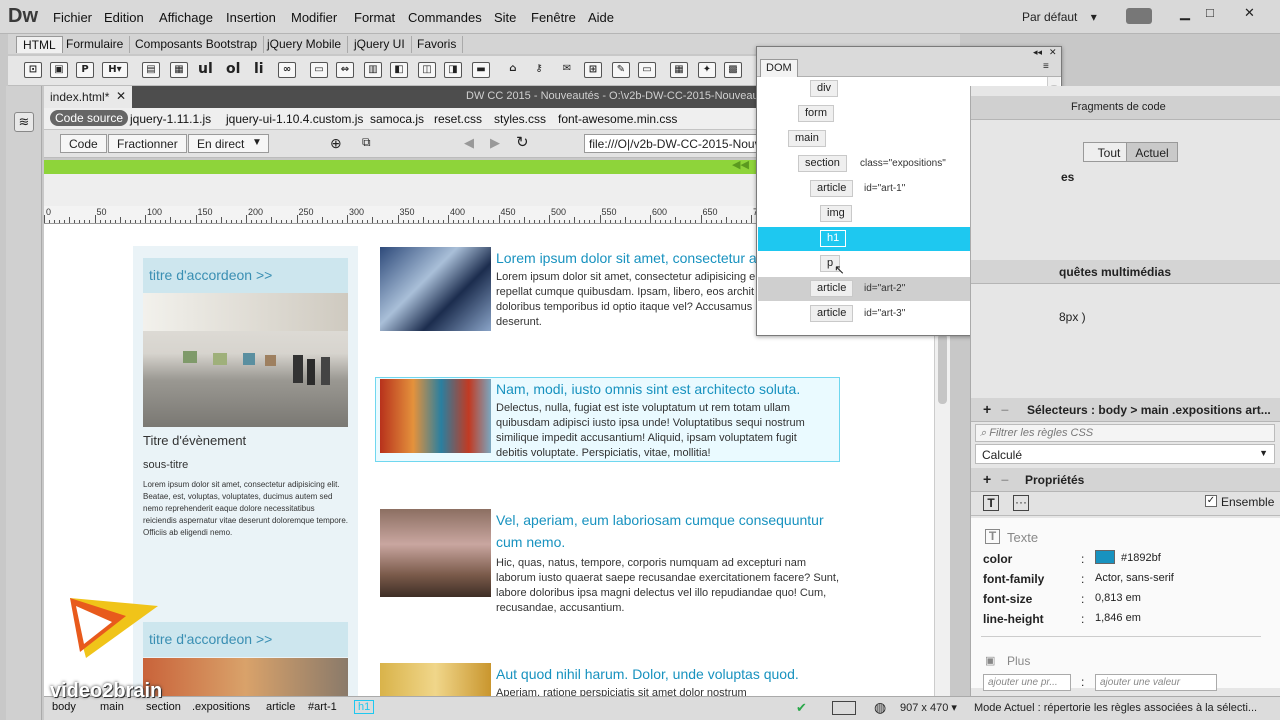  What do you see at coordinates (617, 119) in the screenshot?
I see `related-file-font-awesome: font-awesome.min.css` at bounding box center [617, 119].